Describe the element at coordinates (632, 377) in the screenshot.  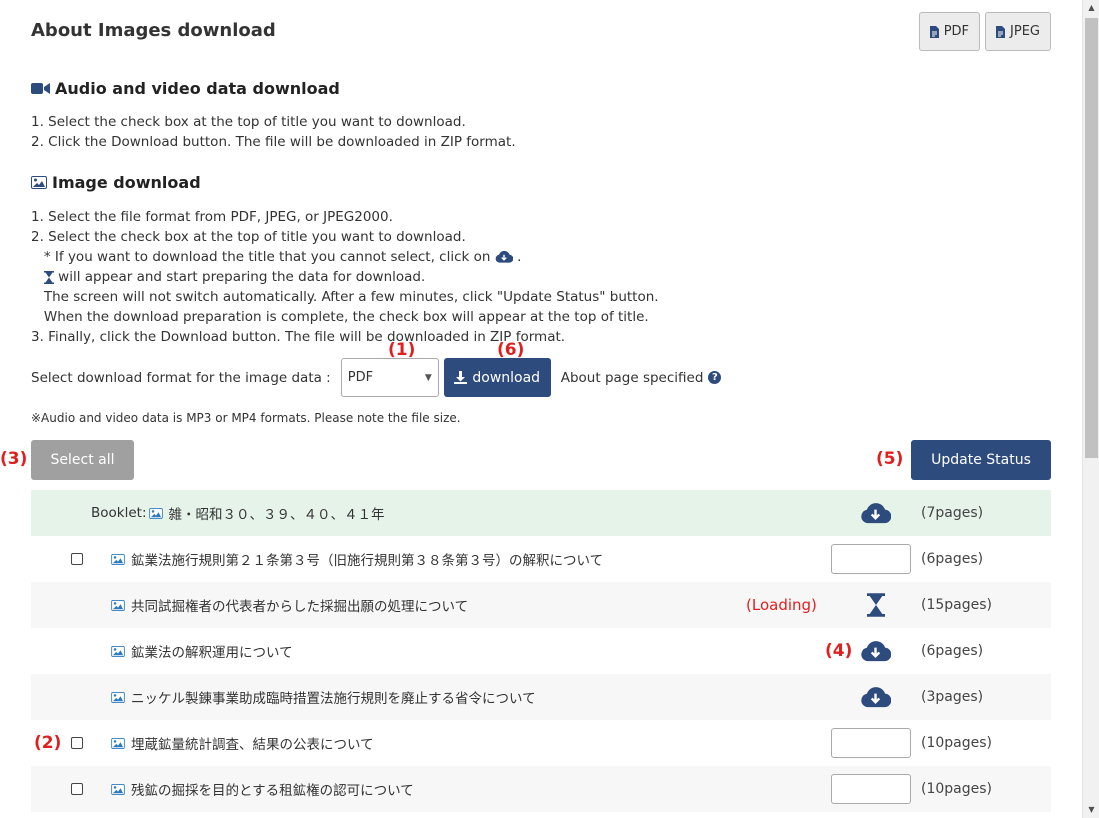
I see `page-specified-label: About page specified` at that location.